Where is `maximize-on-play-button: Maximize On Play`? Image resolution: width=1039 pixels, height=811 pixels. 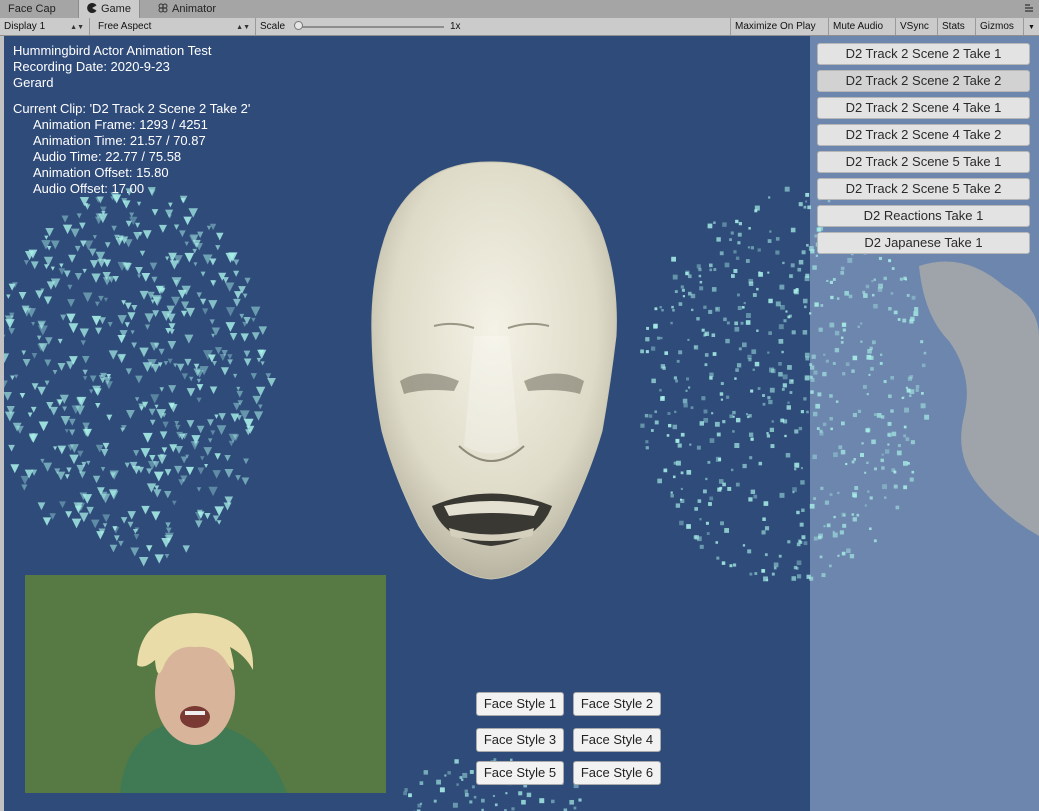
maximize-on-play-button: Maximize On Play is located at coordinates (779, 26).